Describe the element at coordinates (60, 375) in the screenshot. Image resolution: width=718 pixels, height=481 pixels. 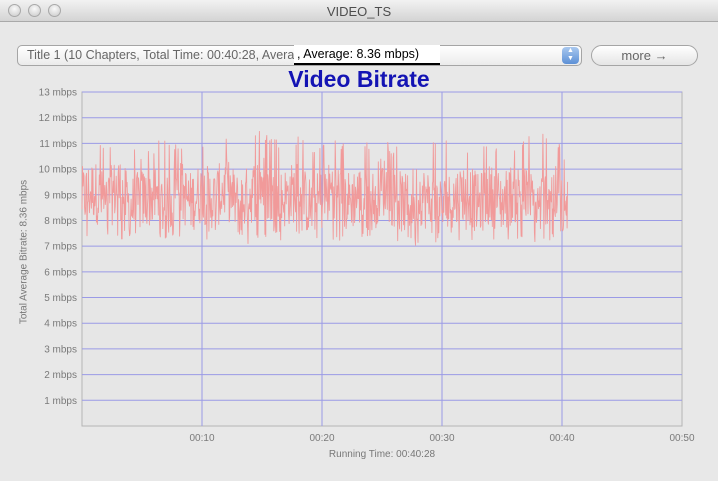
I see `y-tick-label: 2 mbps` at that location.